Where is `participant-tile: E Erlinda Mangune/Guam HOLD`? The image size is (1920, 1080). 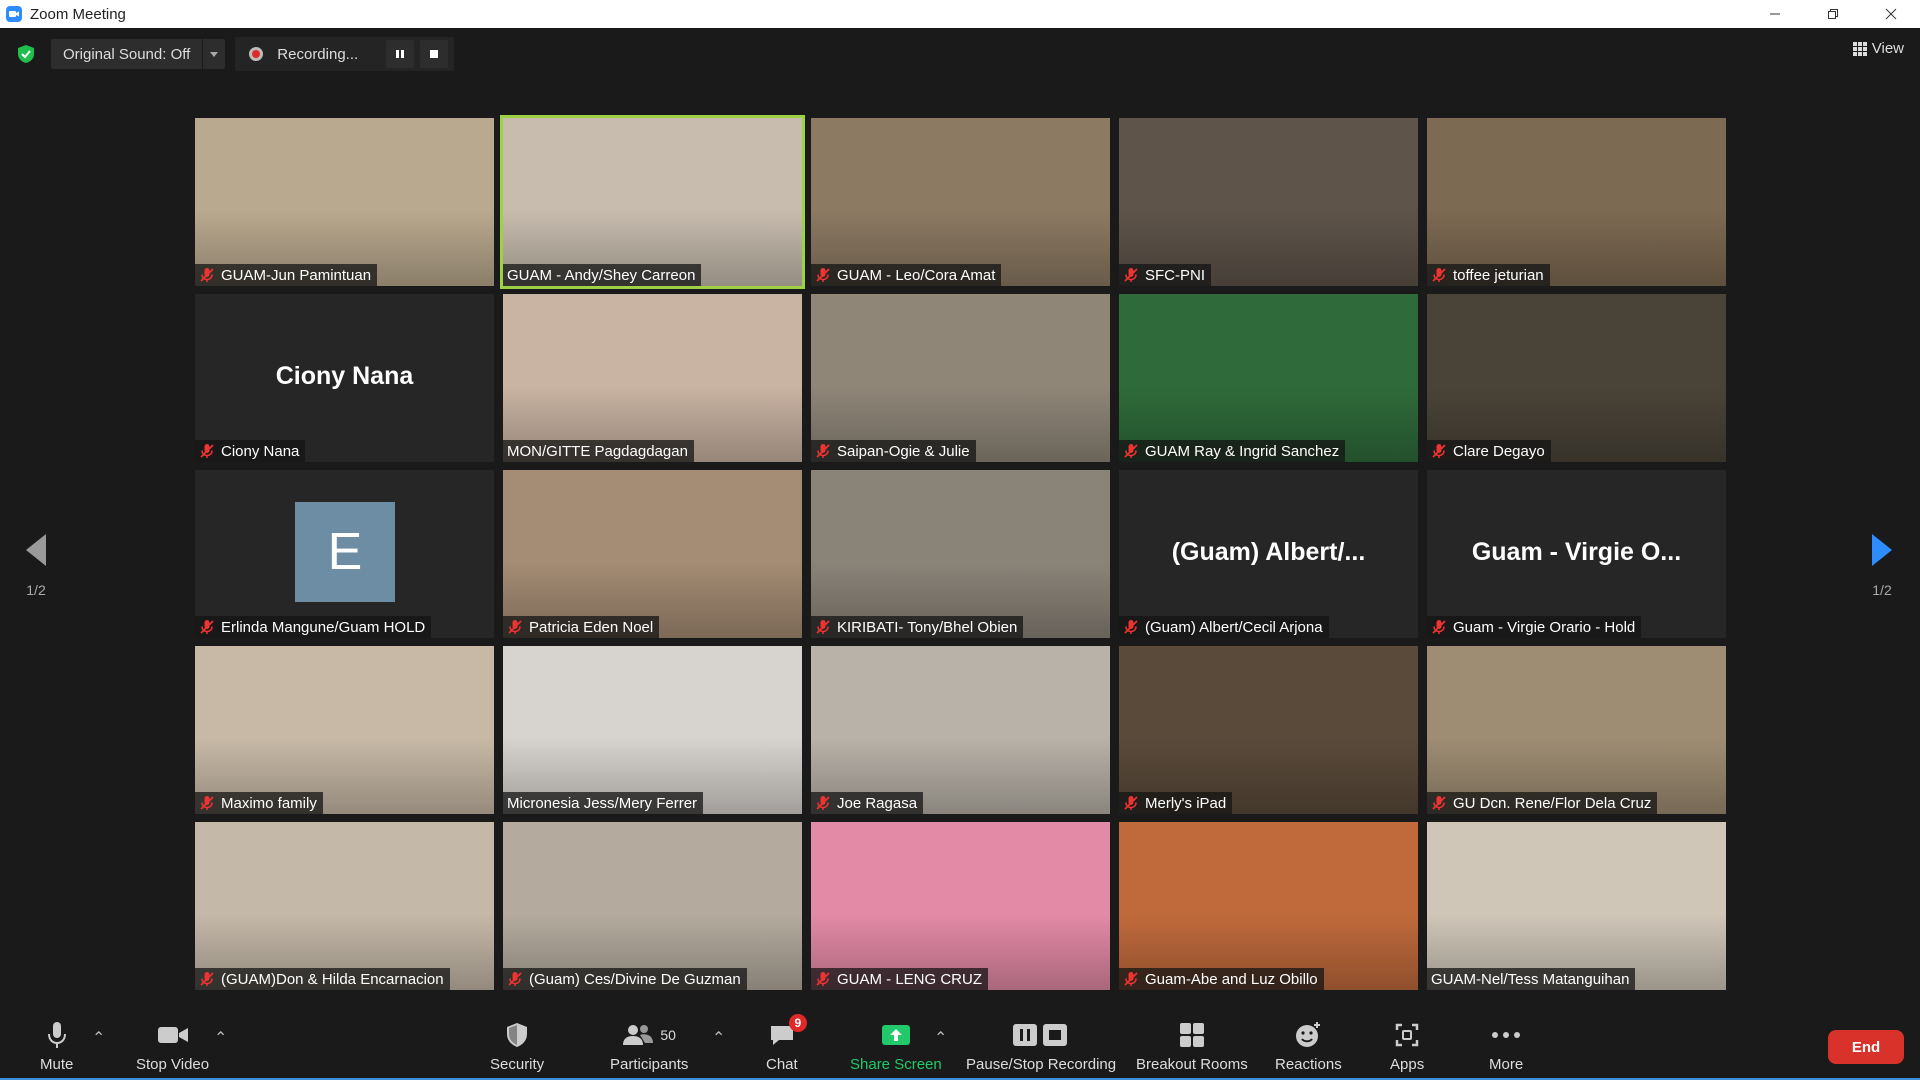
participant-tile: E Erlinda Mangune/Guam HOLD is located at coordinates (344, 554).